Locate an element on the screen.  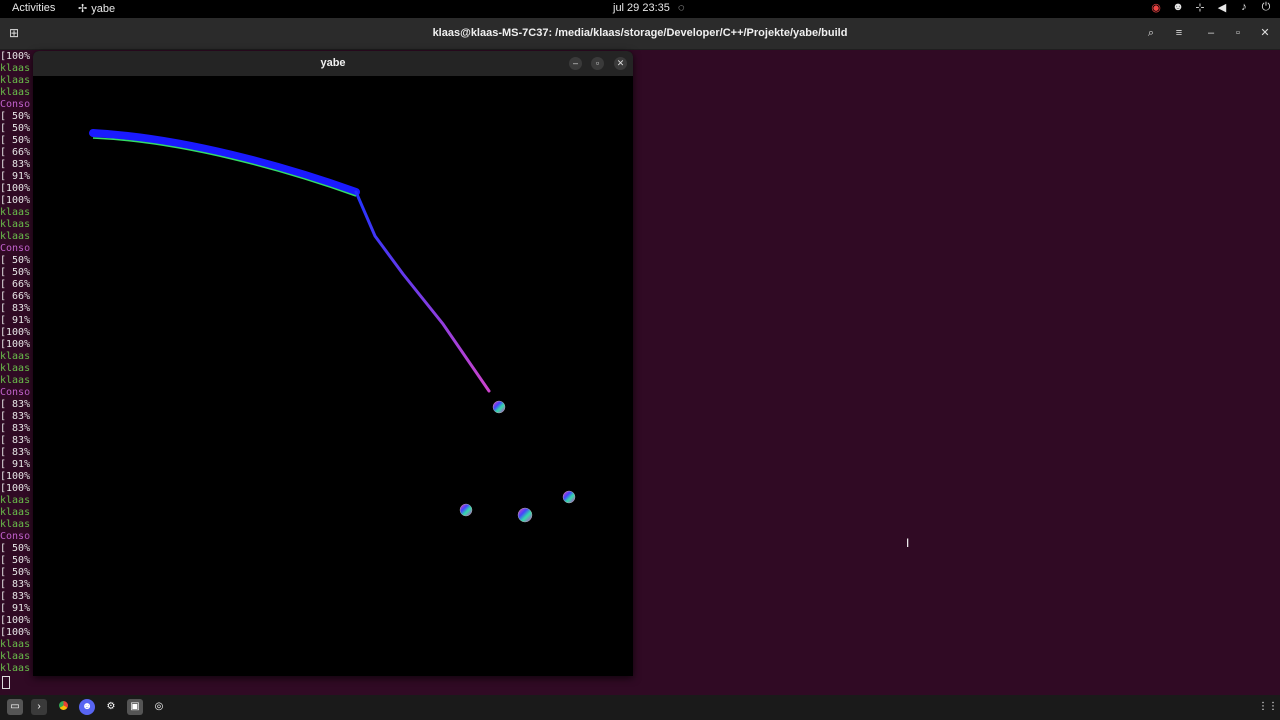
terminal-app-icon: › is located at coordinates (39, 707).